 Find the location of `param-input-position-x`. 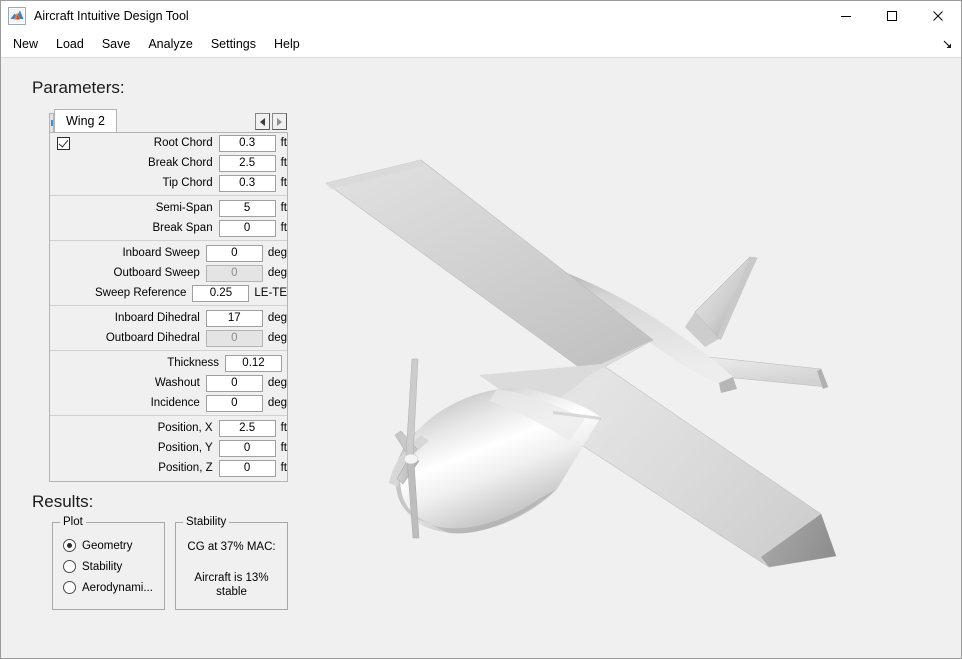

param-input-position-x is located at coordinates (247, 428).